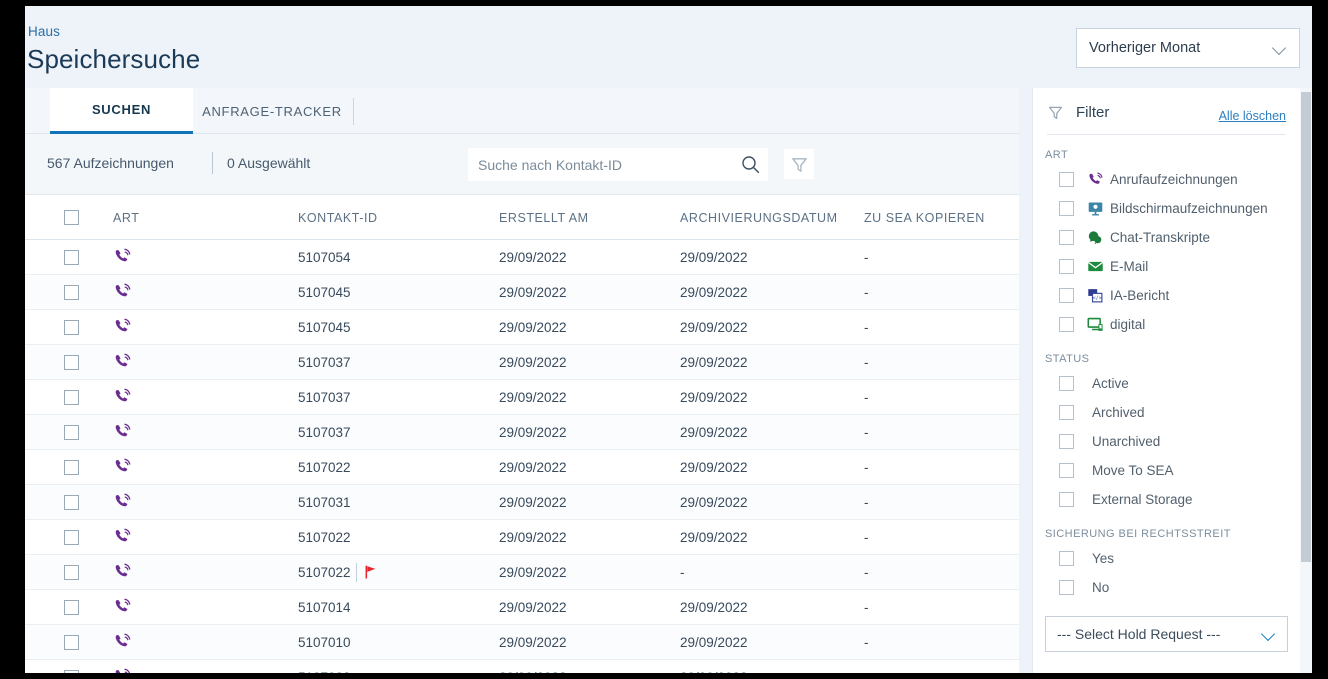  I want to click on filter-panel-title: Filter, so click(1093, 112).